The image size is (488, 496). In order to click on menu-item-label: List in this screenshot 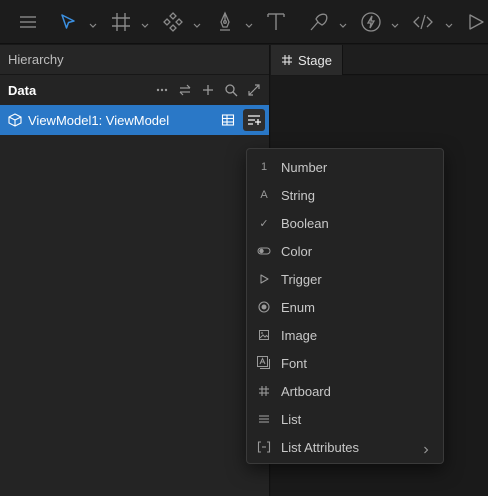, I will do `click(291, 419)`.